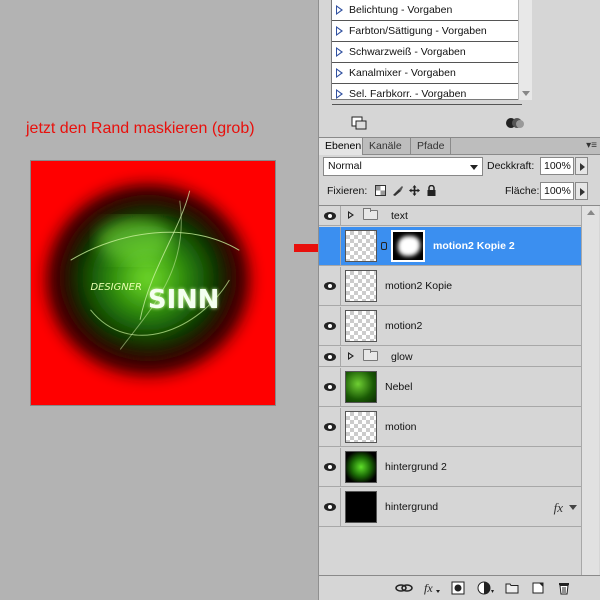  I want to click on lock-position-icon, so click(414, 190).